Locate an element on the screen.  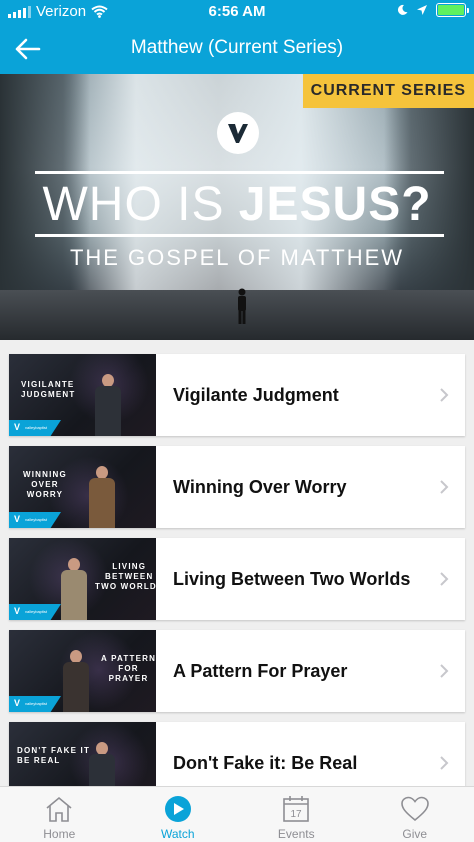
series-title: WHO IS JESUS? is located at coordinates (237, 204).